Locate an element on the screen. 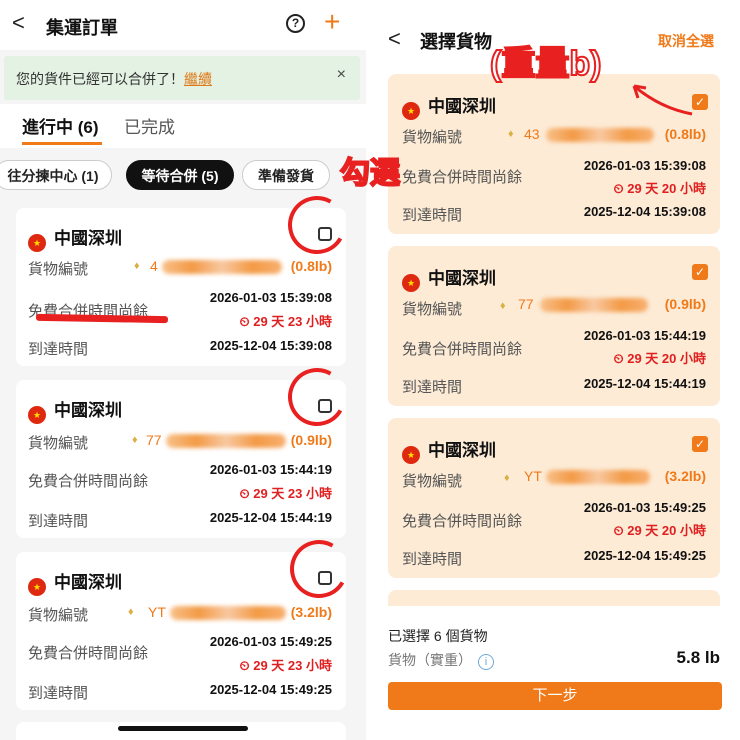 The image size is (740, 740). help-icon: ? is located at coordinates (295, 23).